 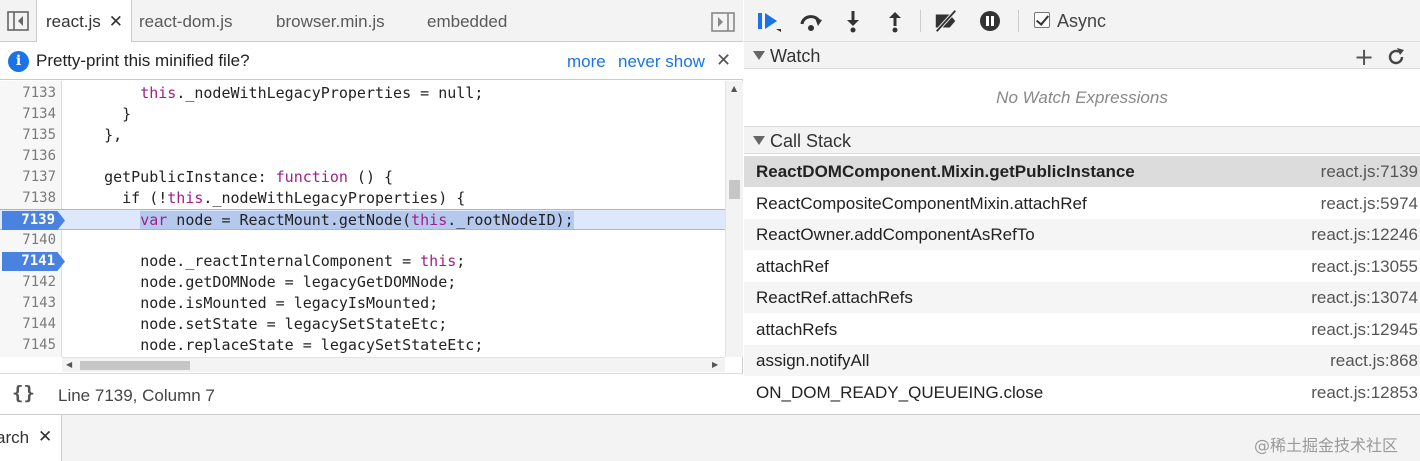 I want to click on add-icon: +, so click(x=1364, y=57).